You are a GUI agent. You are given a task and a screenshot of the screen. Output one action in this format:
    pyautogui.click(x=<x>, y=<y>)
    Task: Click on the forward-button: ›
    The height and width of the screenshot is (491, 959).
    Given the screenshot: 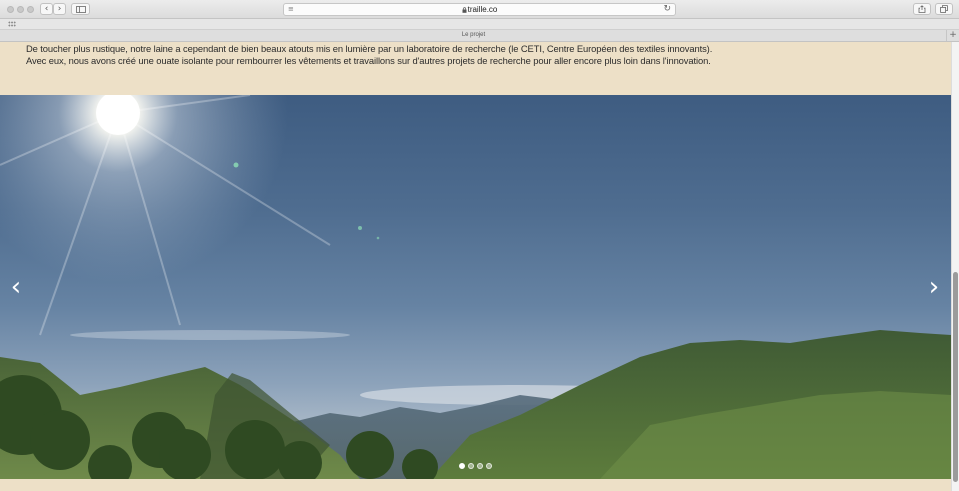 What is the action you would take?
    pyautogui.click(x=59, y=9)
    